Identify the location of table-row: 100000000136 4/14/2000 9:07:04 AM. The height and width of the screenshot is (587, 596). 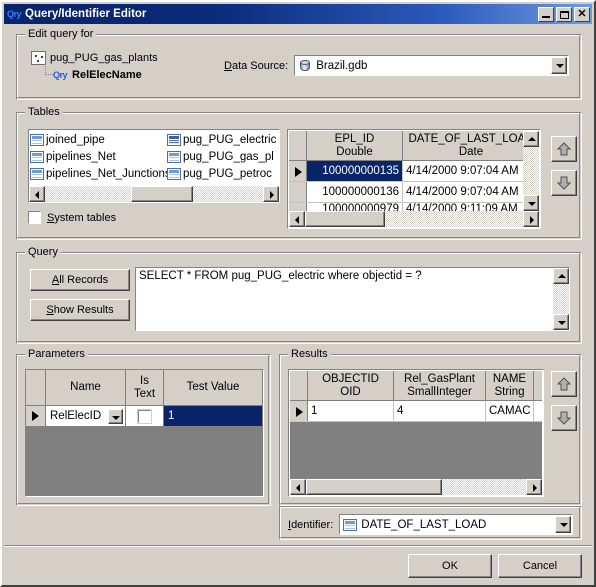
(406, 192).